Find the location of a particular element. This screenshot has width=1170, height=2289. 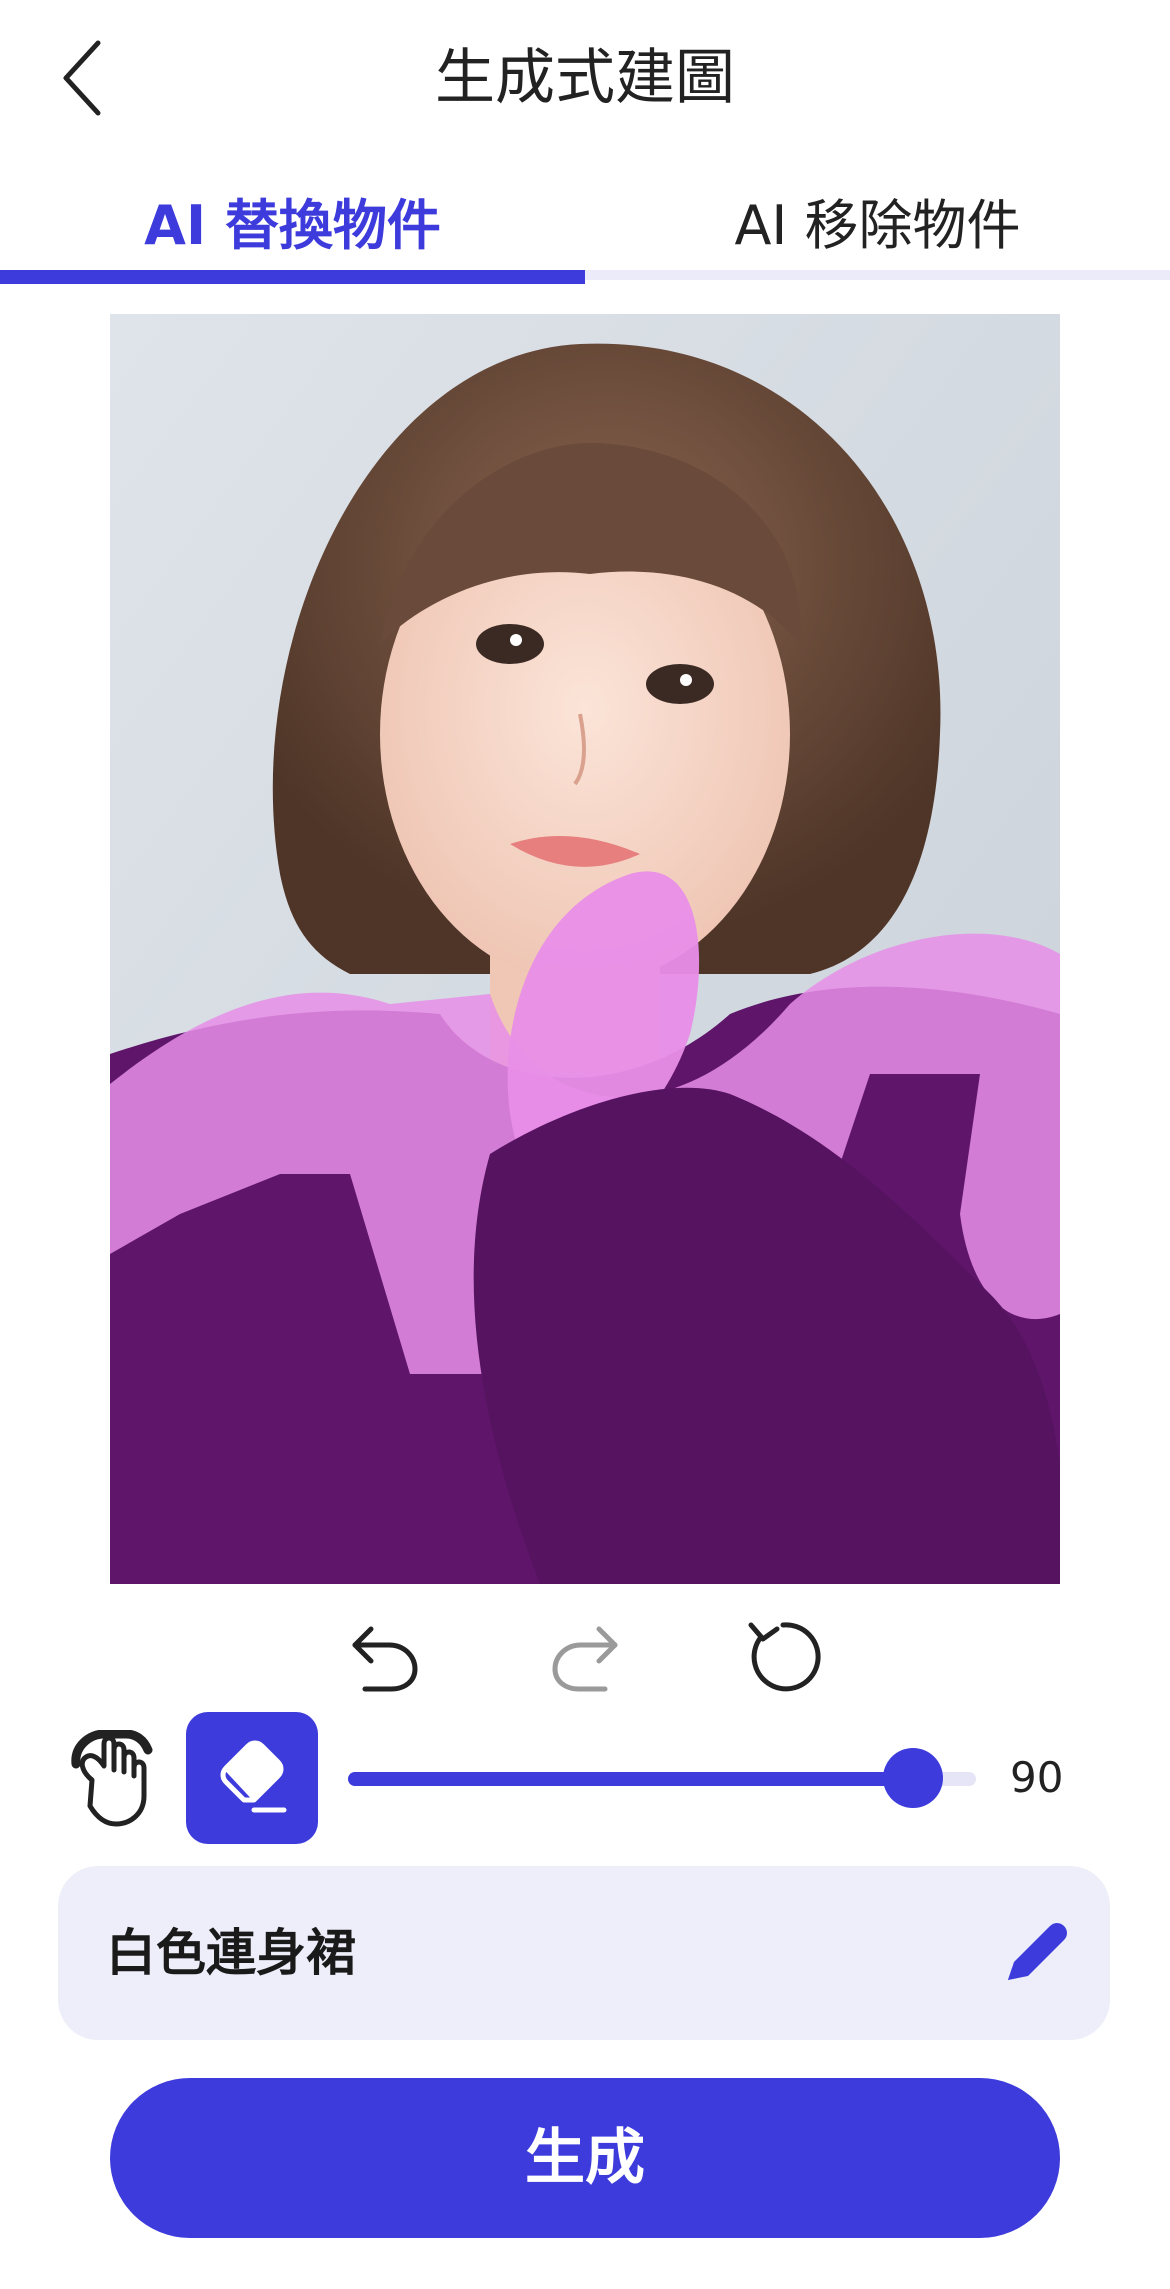

redo-icon is located at coordinates (585, 1659).